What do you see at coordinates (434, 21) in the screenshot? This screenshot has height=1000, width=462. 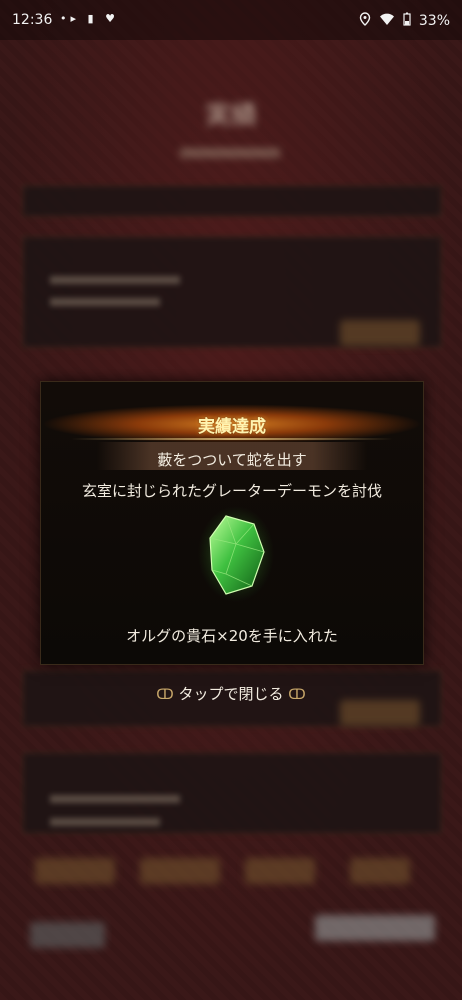 I see `battery-percentage: 33%` at bounding box center [434, 21].